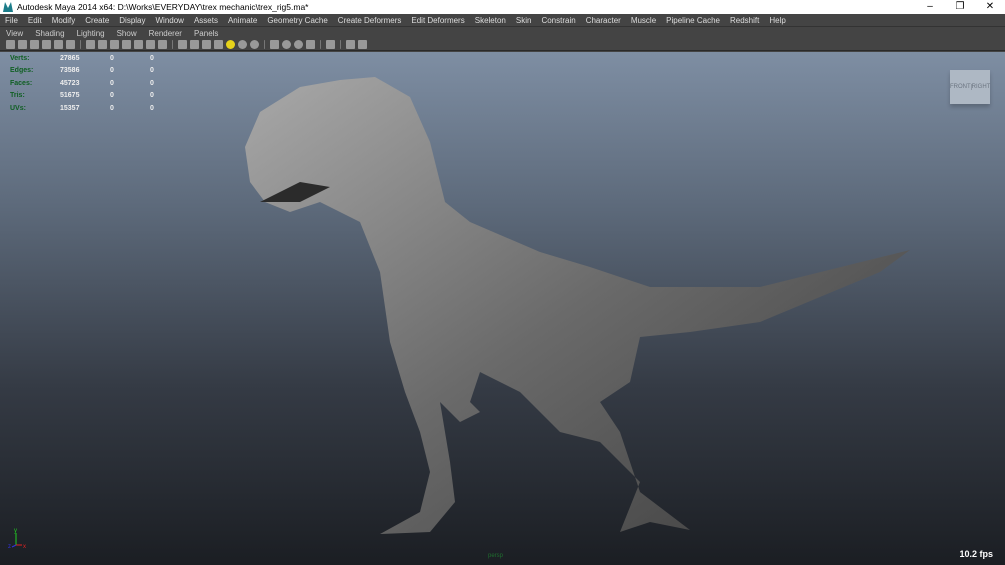 The image size is (1005, 565). What do you see at coordinates (70, 83) in the screenshot?
I see `hud-value: 45723` at bounding box center [70, 83].